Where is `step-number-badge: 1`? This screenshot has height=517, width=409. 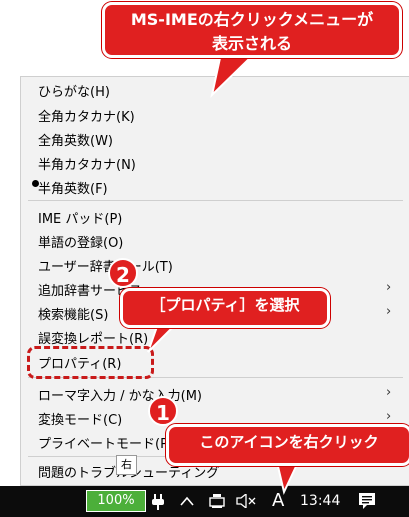 step-number-badge: 1 is located at coordinates (163, 411).